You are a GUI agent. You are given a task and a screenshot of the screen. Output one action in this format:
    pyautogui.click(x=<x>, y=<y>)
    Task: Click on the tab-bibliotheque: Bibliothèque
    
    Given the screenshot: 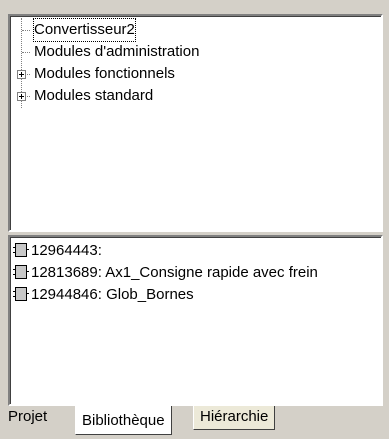 What is the action you would take?
    pyautogui.click(x=123, y=420)
    